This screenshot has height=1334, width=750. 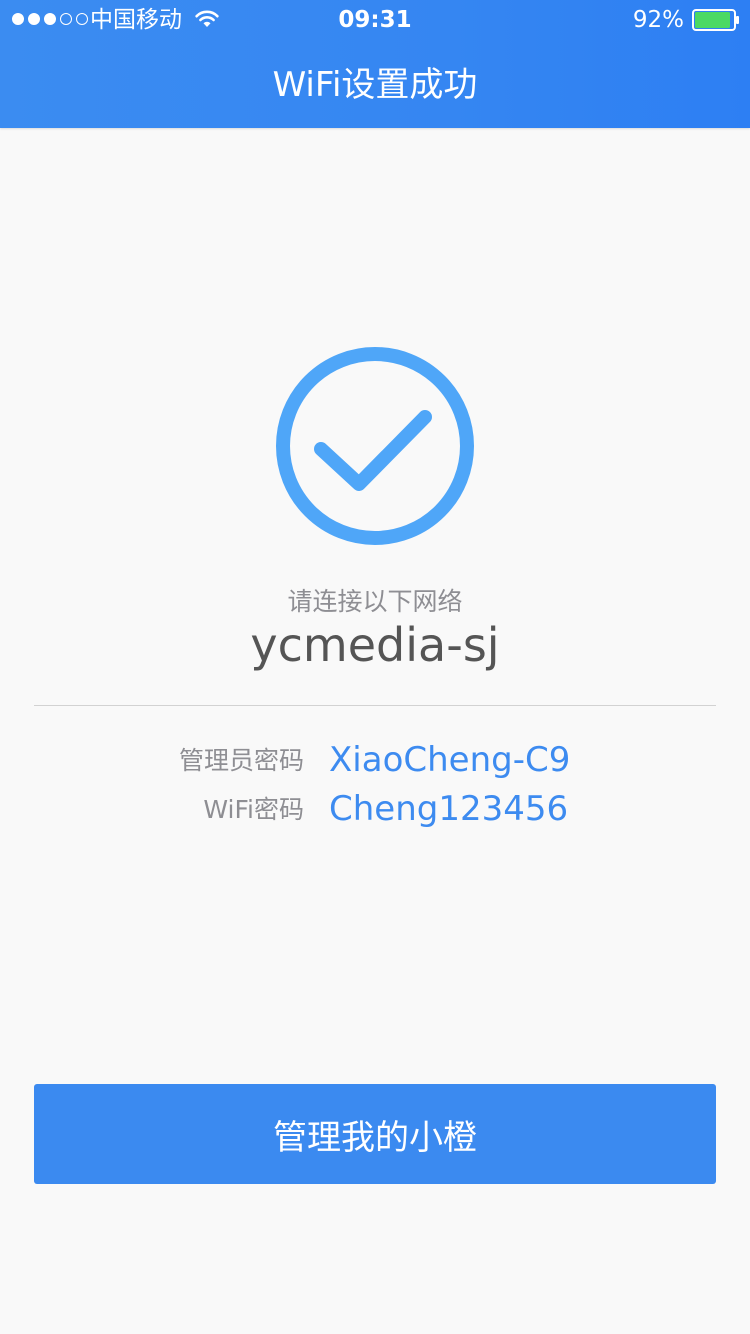 What do you see at coordinates (375, 64) in the screenshot?
I see `nav-header: 中国移动 09:31 92% WiFi设置成功` at bounding box center [375, 64].